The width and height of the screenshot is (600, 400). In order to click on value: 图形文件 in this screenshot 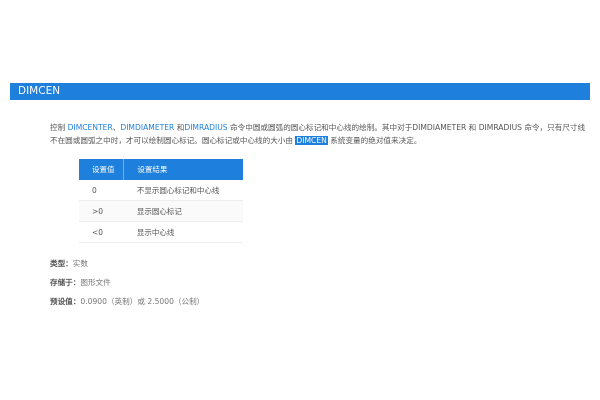, I will do `click(95, 282)`.